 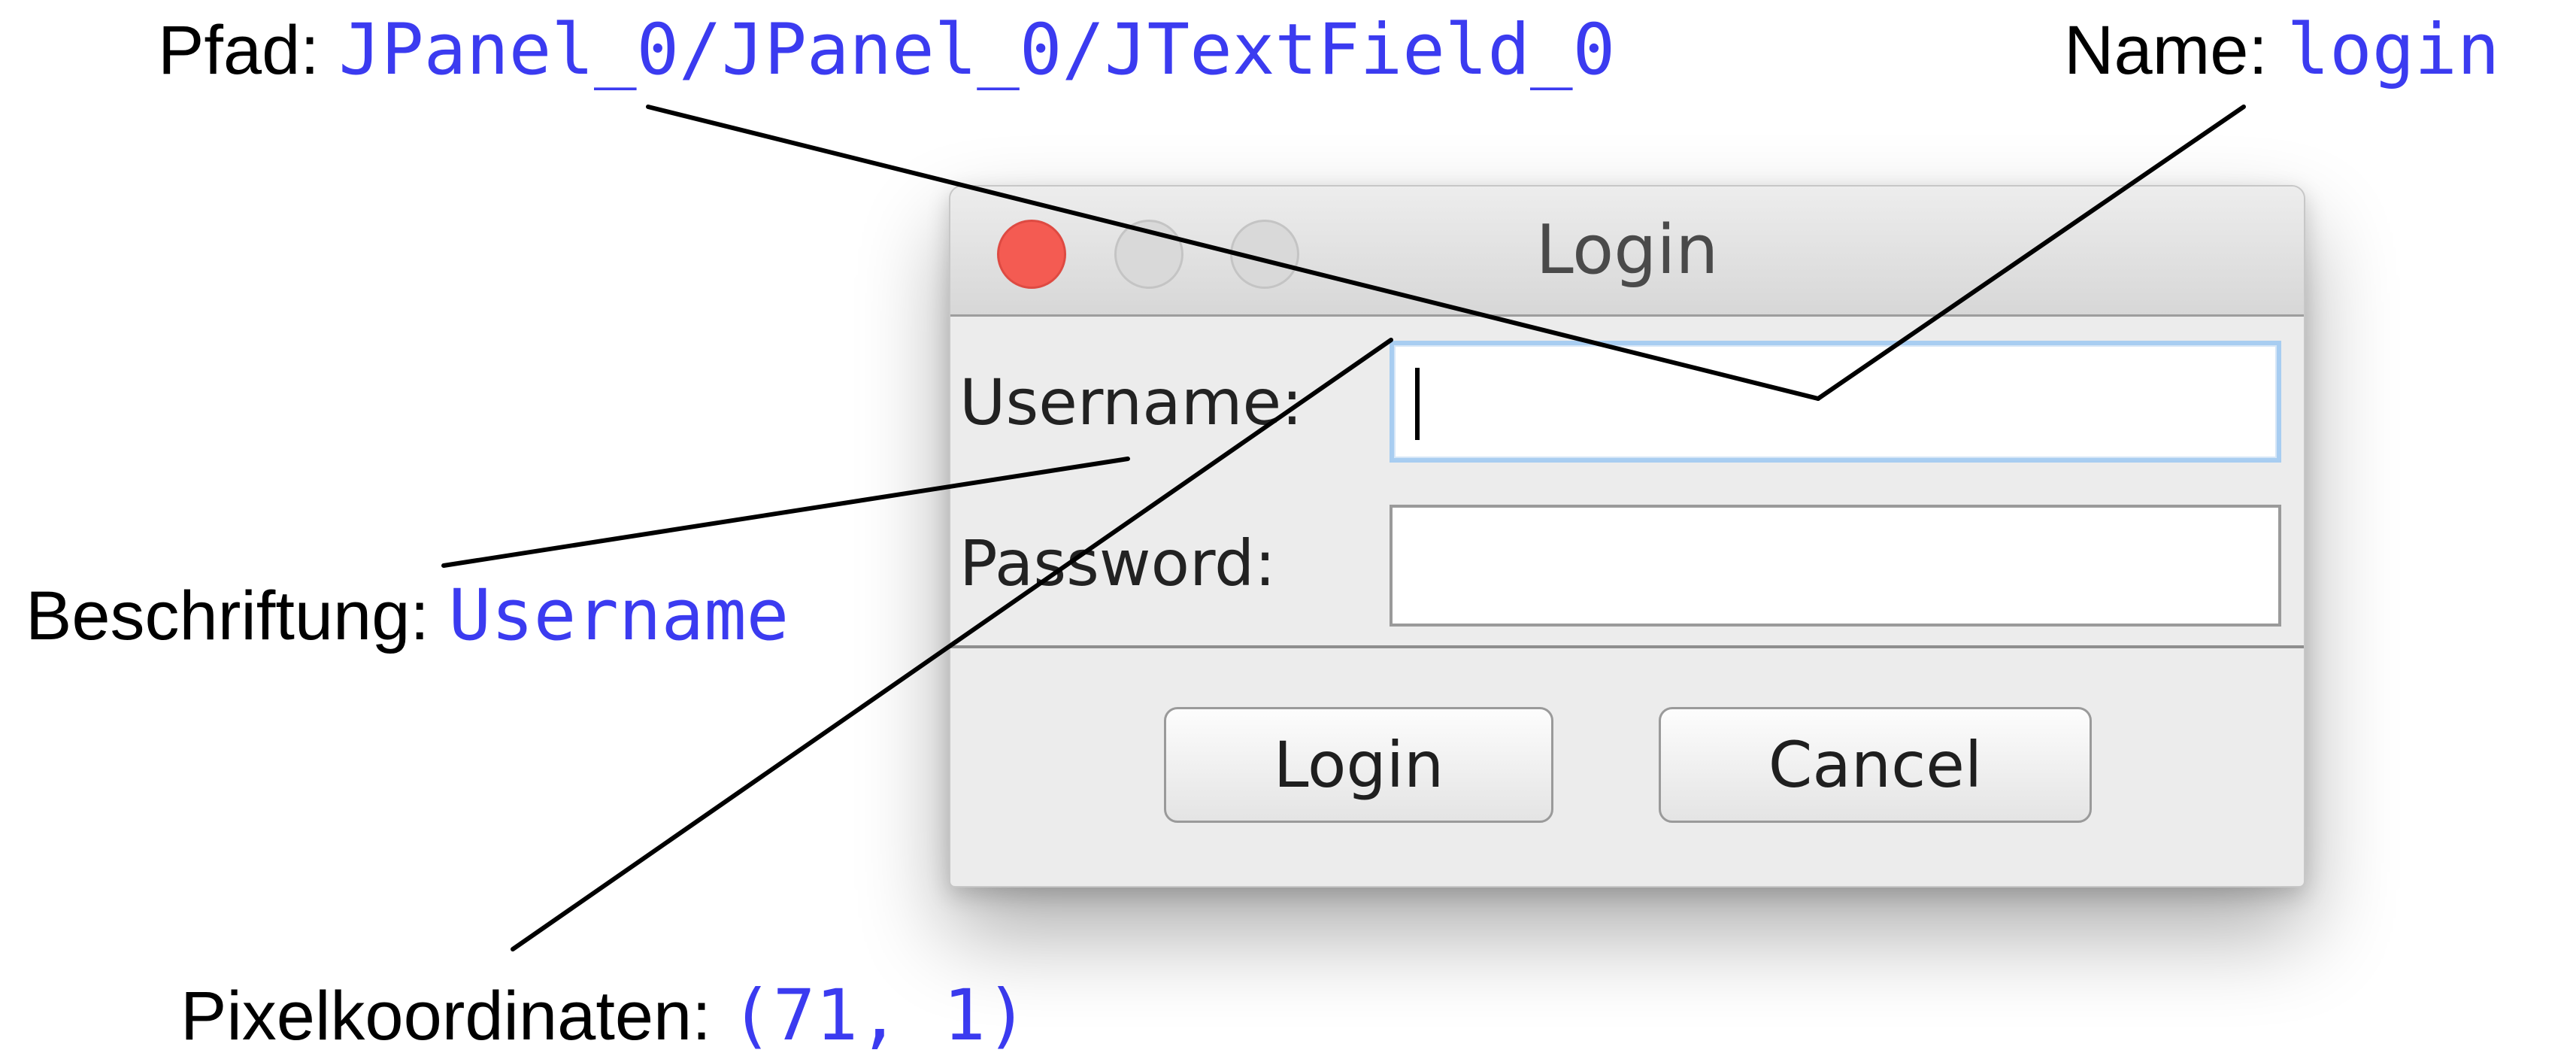 I want to click on caption-annotation-value: Username, so click(x=618, y=616).